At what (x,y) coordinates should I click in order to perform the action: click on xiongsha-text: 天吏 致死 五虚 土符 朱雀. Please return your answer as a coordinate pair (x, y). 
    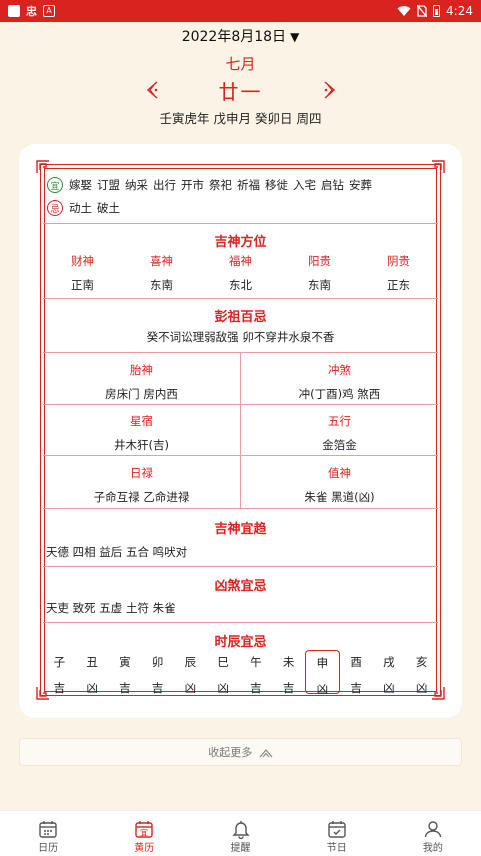
    Looking at the image, I should click on (111, 608).